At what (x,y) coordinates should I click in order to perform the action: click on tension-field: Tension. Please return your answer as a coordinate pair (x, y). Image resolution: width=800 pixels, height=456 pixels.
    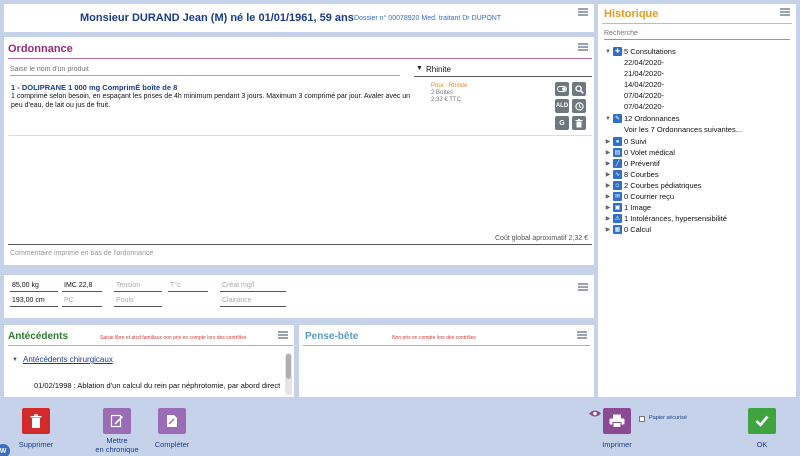
    Looking at the image, I should click on (128, 285).